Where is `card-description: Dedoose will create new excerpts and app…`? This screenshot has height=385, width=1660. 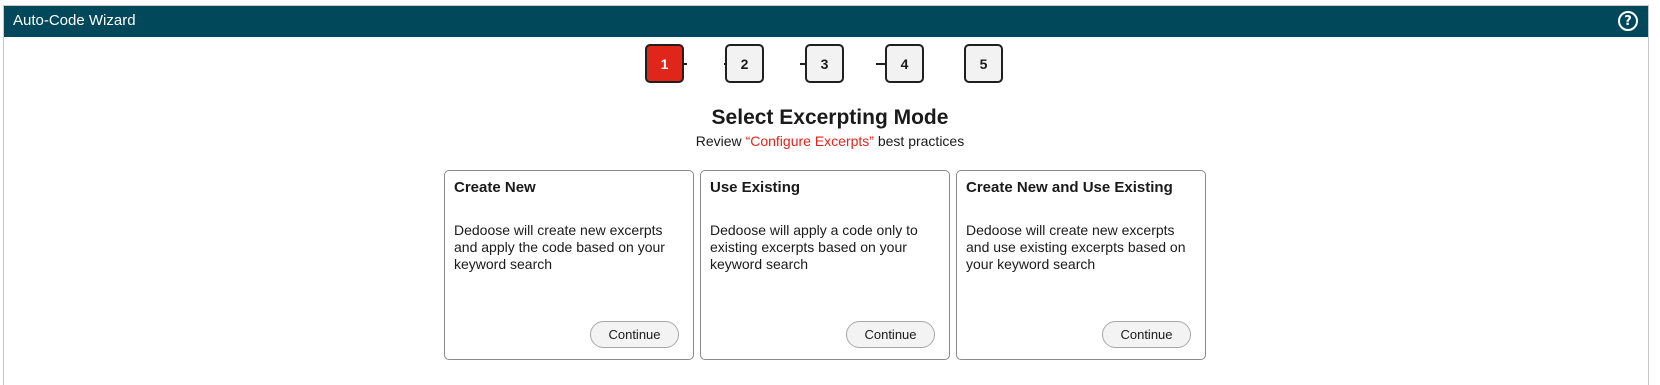 card-description: Dedoose will create new excerpts and app… is located at coordinates (559, 247).